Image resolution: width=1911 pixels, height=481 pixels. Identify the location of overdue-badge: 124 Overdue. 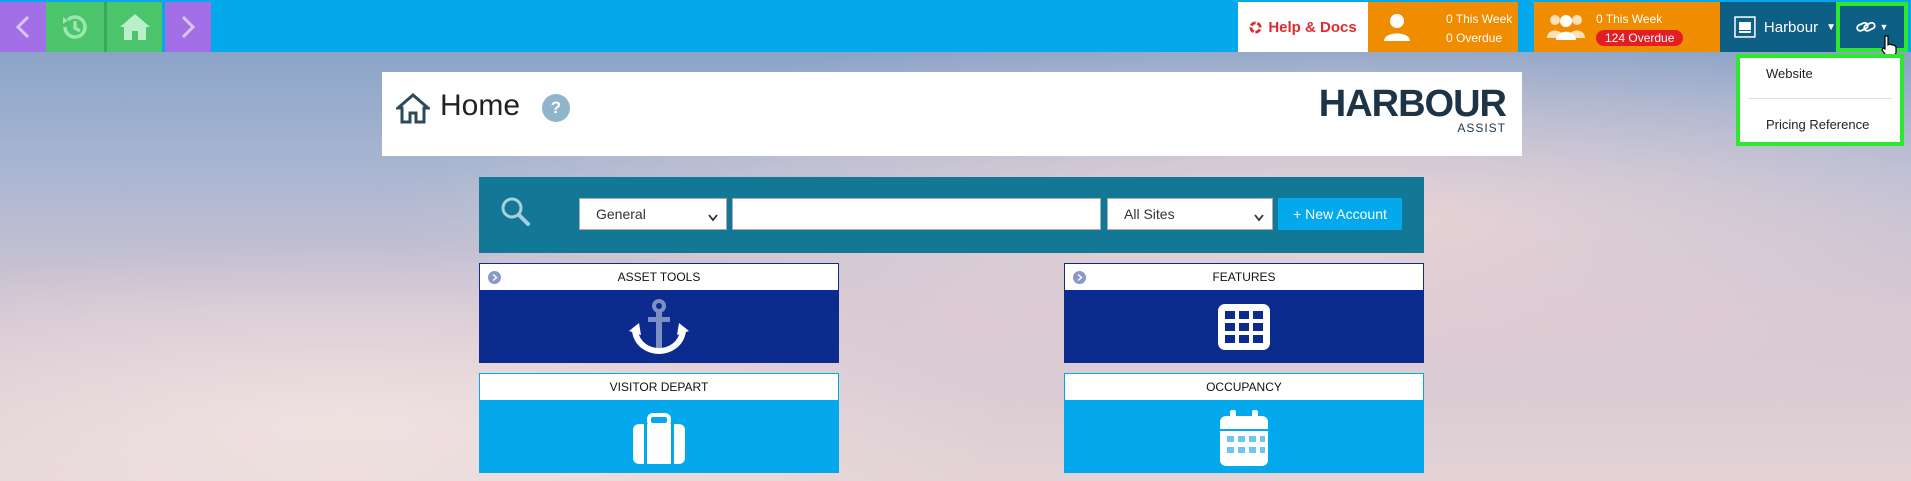
(1640, 38).